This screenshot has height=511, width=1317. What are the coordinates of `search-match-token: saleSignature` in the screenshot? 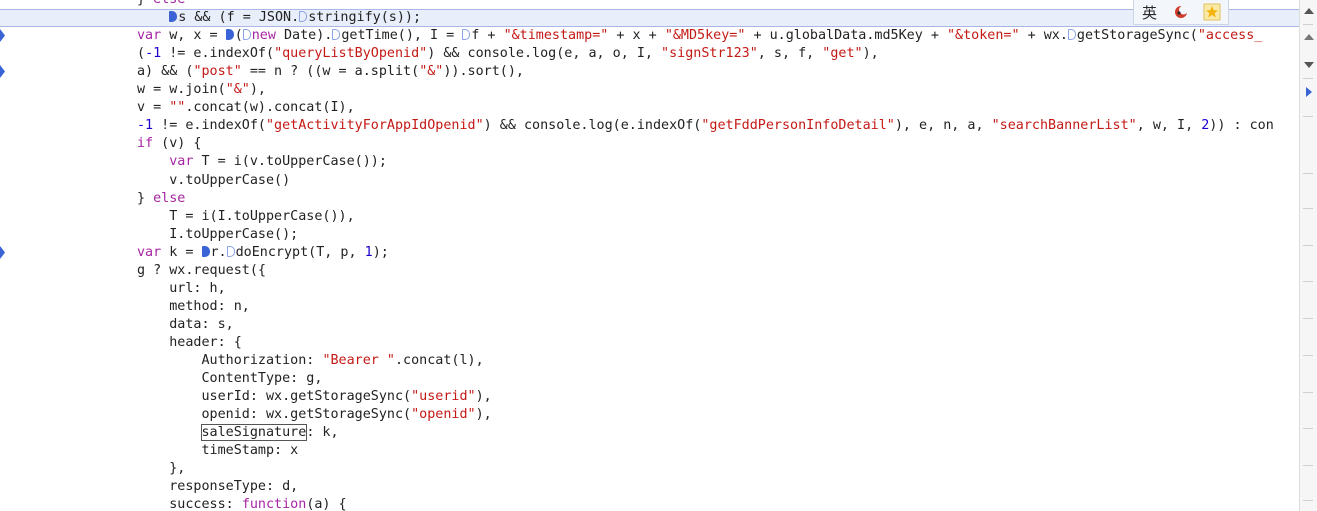 It's located at (254, 433).